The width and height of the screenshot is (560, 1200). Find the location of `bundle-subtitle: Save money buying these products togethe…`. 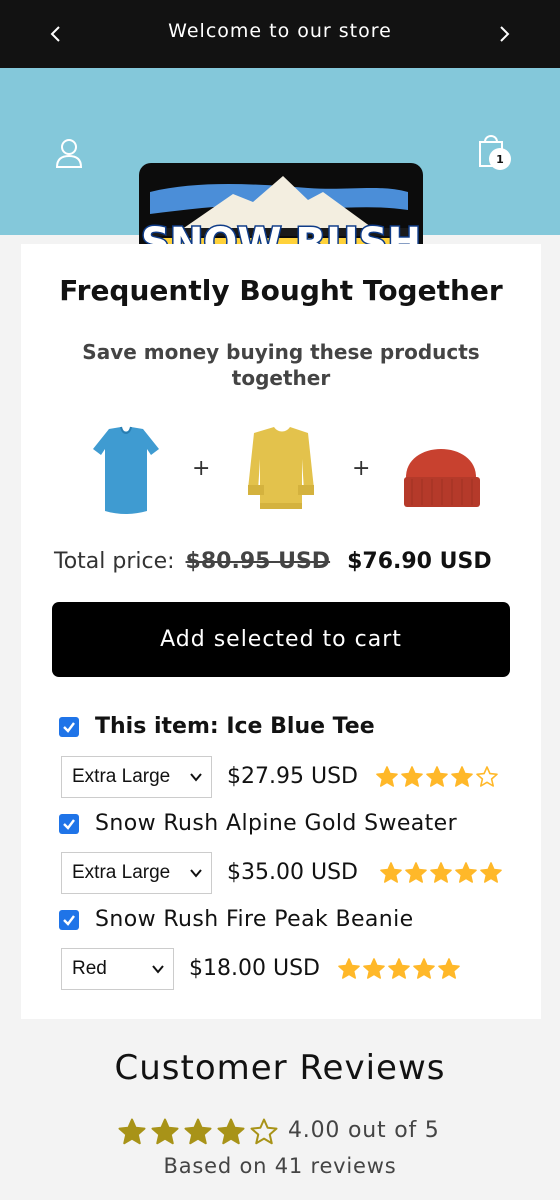

bundle-subtitle: Save money buying these products togethe… is located at coordinates (281, 365).